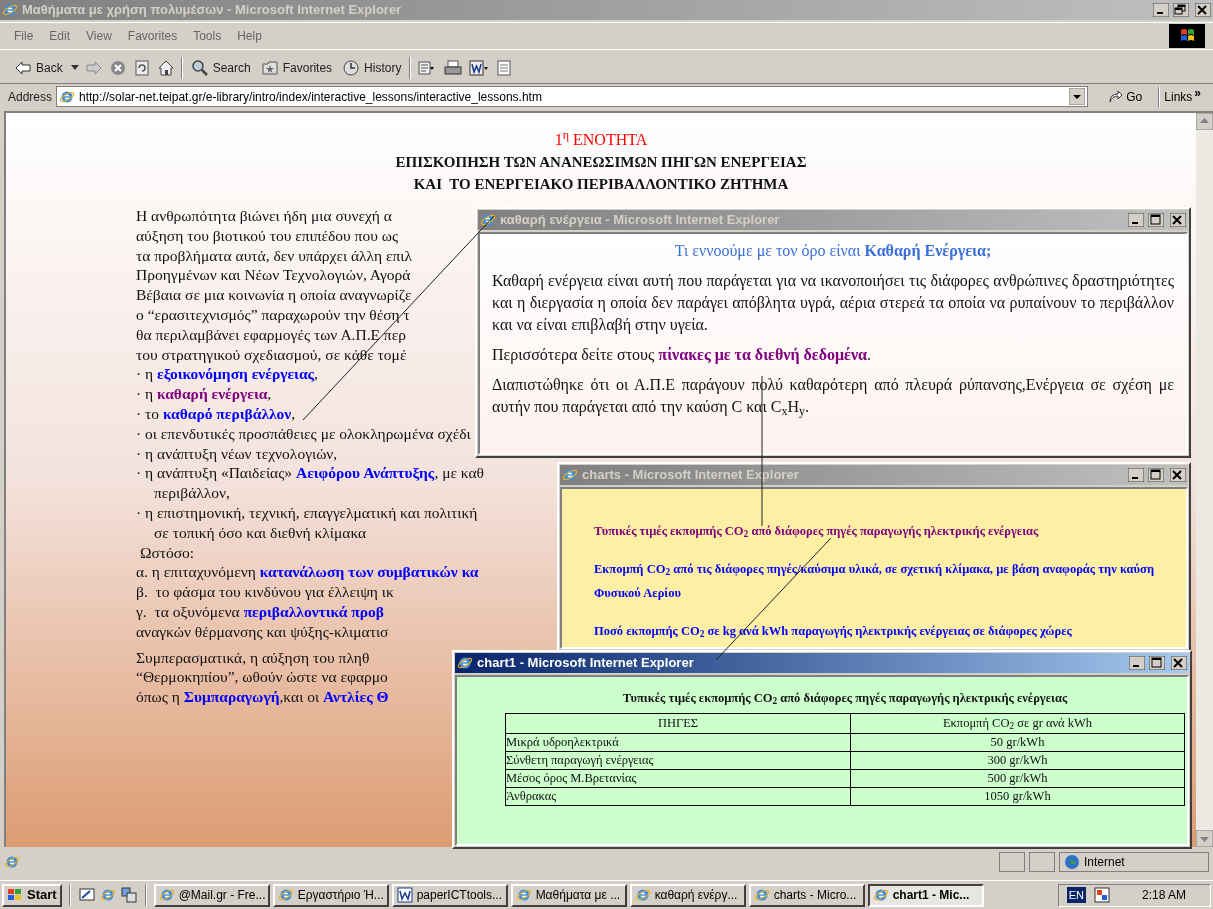 This screenshot has height=909, width=1213. What do you see at coordinates (1125, 96) in the screenshot?
I see `go-button: Go` at bounding box center [1125, 96].